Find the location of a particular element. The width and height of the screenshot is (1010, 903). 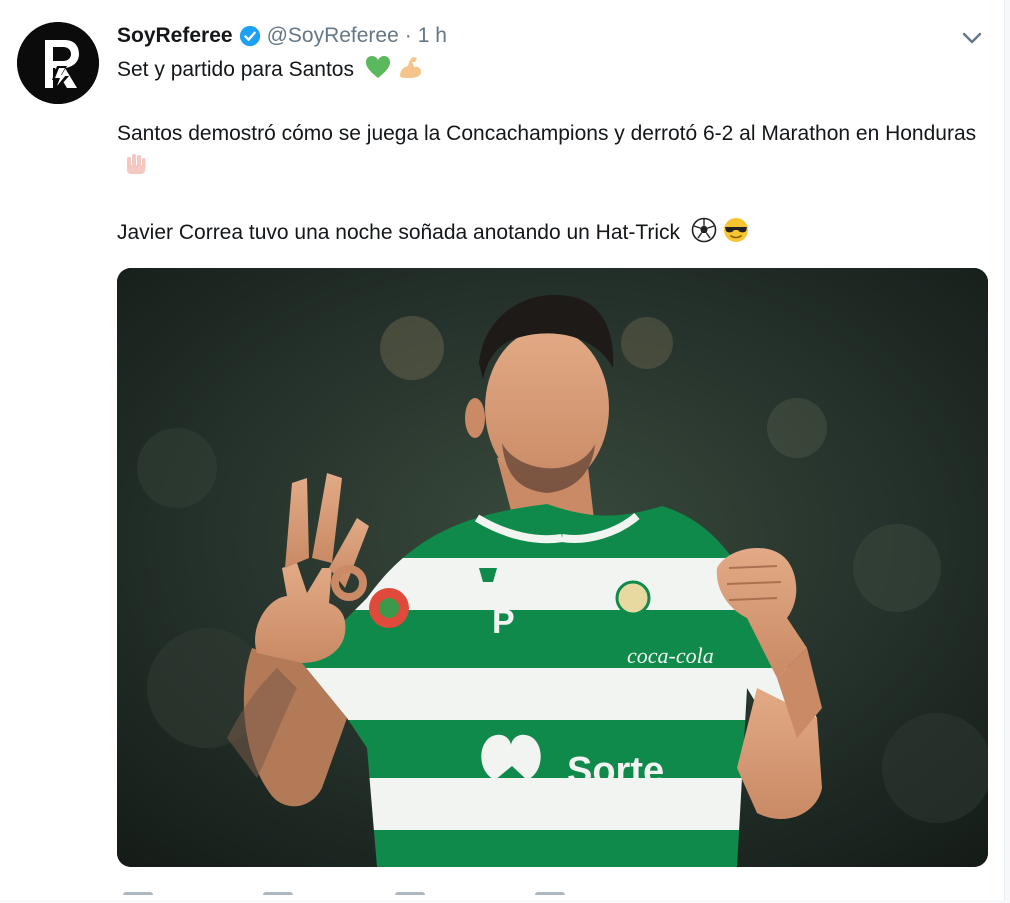

retweet-icon is located at coordinates (278, 897).